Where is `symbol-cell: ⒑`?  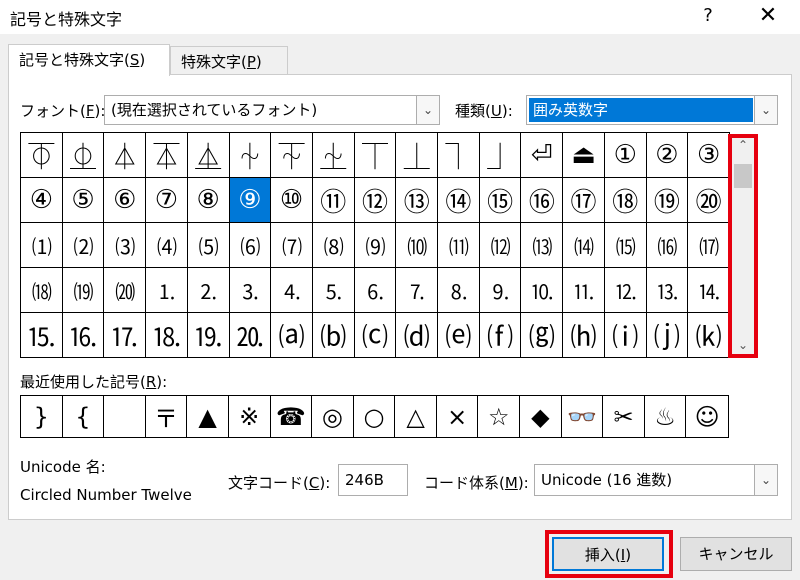
symbol-cell: ⒑ is located at coordinates (542, 290).